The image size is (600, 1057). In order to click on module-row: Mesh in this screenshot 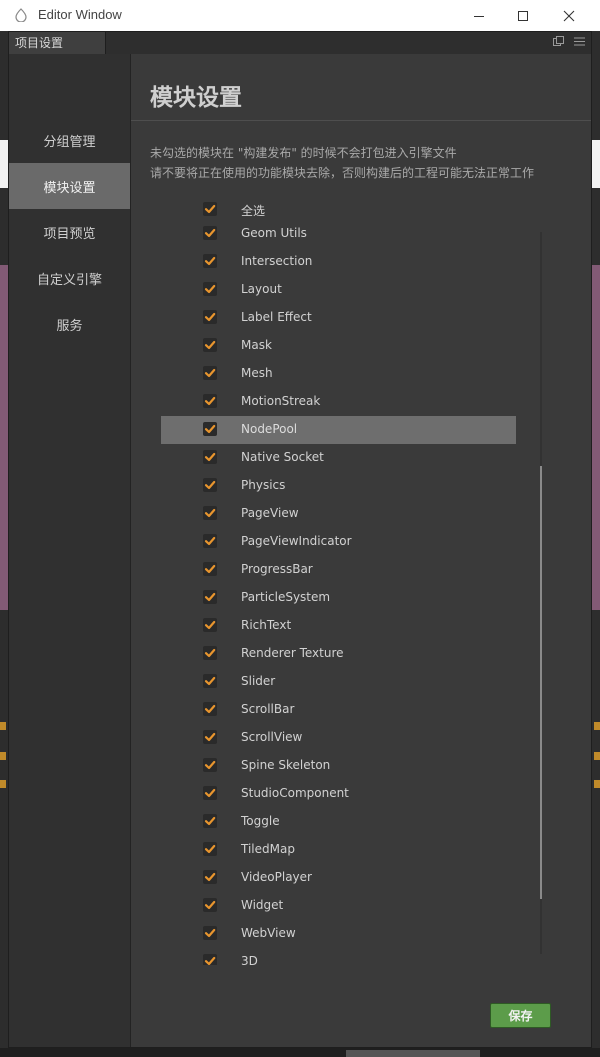, I will do `click(338, 374)`.